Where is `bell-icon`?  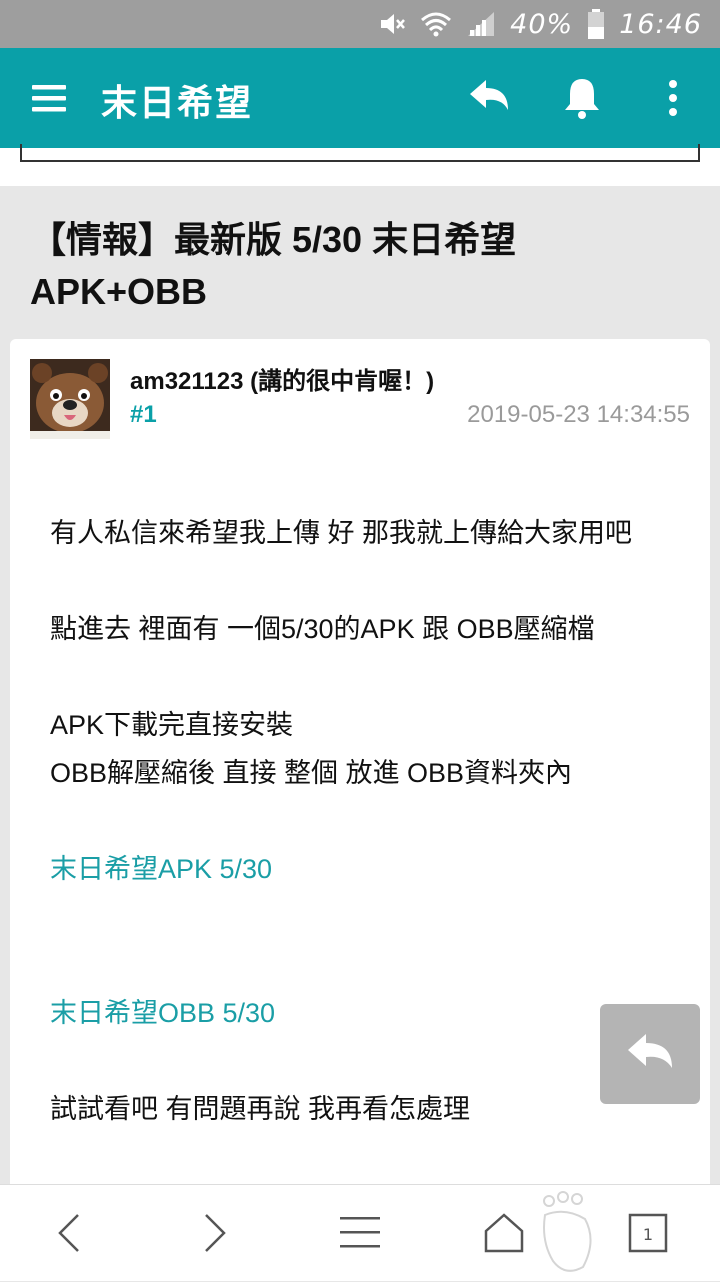
bell-icon is located at coordinates (582, 98).